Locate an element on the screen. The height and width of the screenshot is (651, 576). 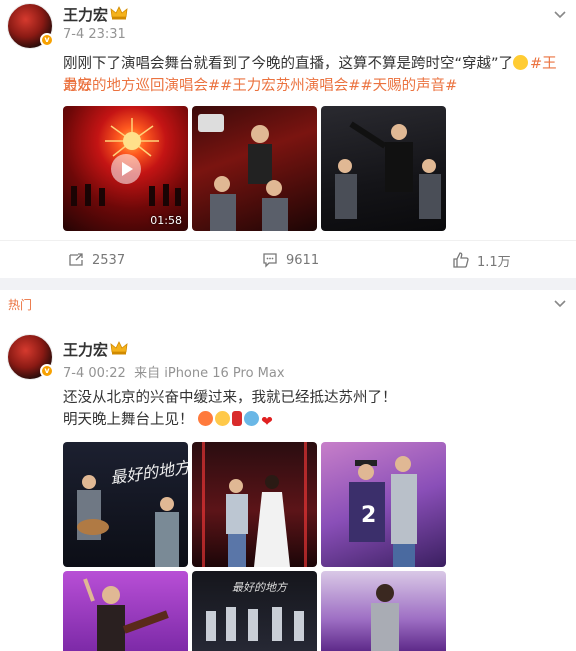
guitar-solo-photo-graphic is located at coordinates (126, 614).